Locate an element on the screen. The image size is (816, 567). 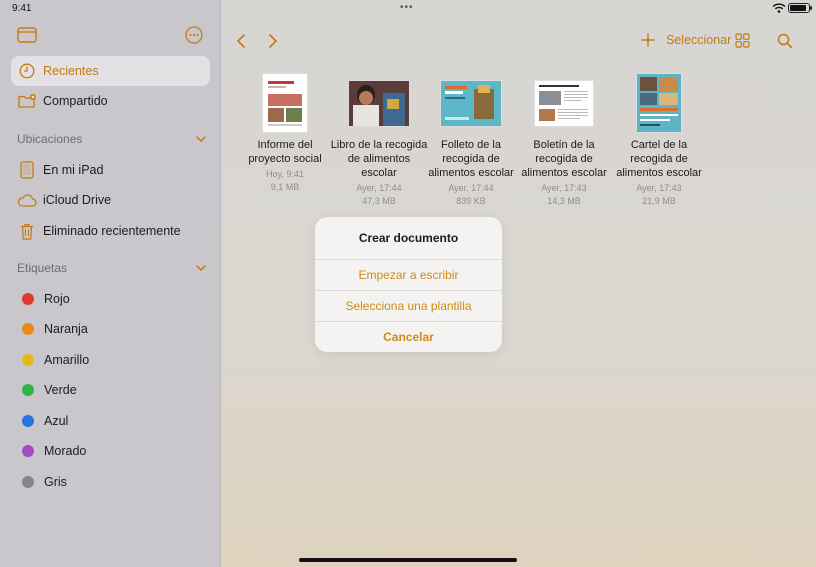
sidebar-item-label: Naranja is located at coordinates (66, 329).